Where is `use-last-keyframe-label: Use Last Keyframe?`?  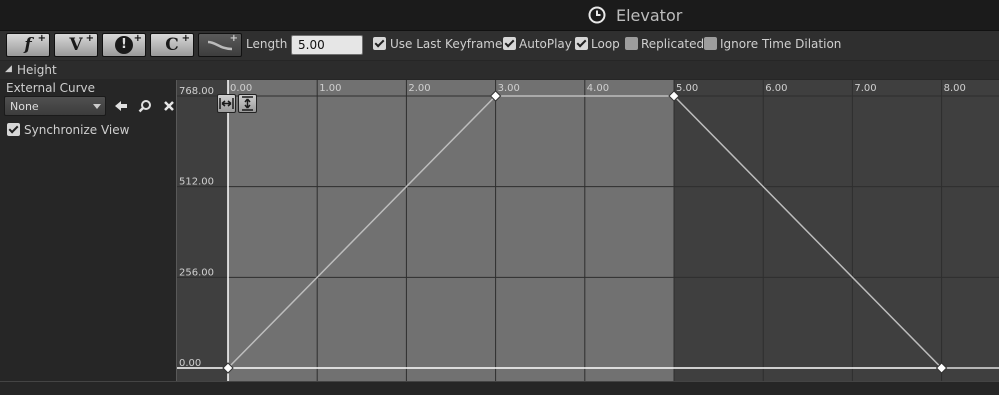 use-last-keyframe-label: Use Last Keyframe? is located at coordinates (449, 44).